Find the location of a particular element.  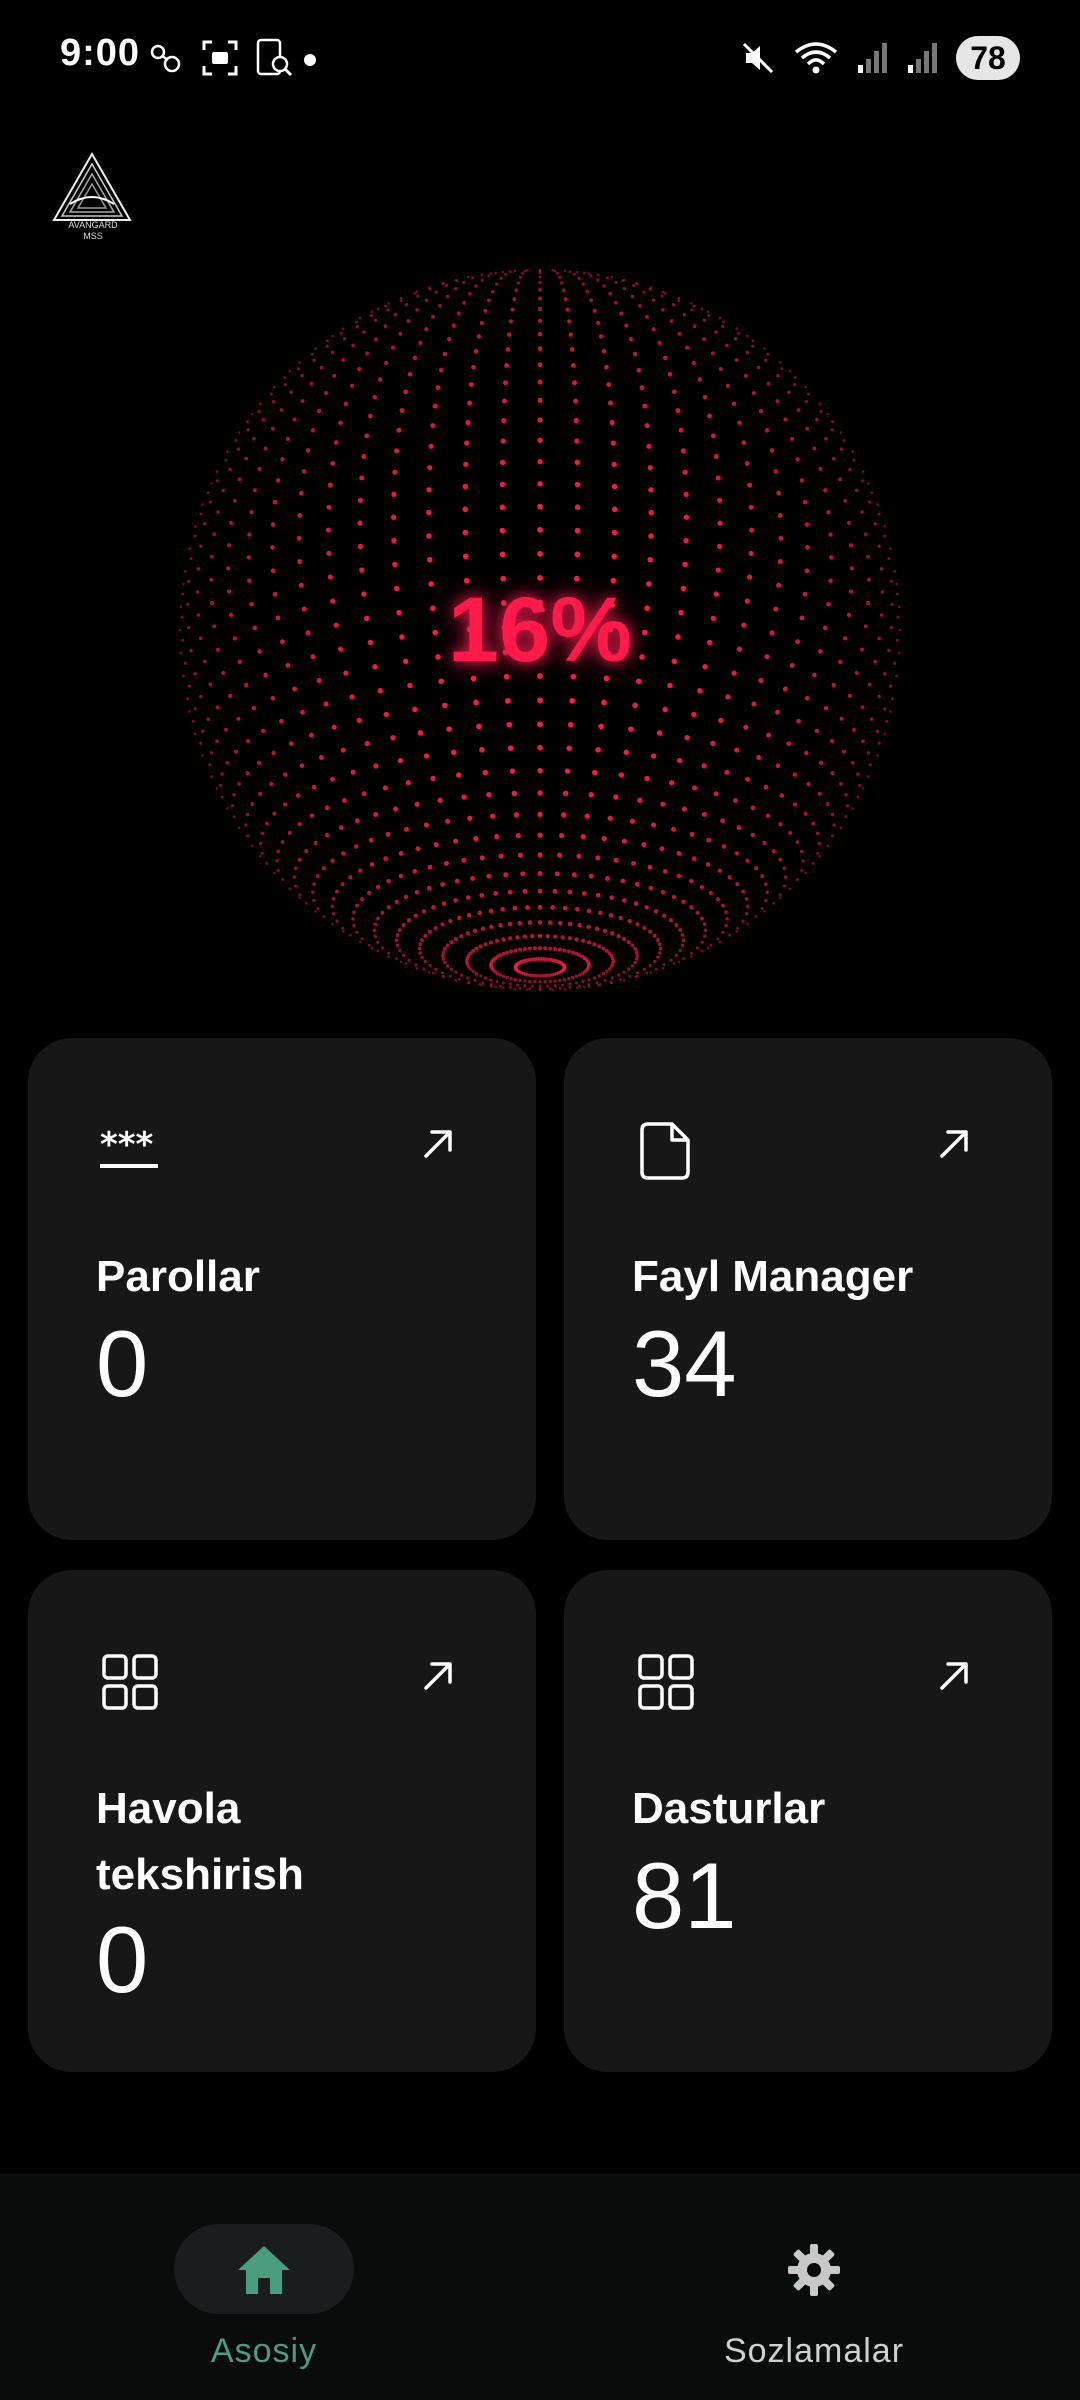

password-dots-icon: *** is located at coordinates (129, 1146).